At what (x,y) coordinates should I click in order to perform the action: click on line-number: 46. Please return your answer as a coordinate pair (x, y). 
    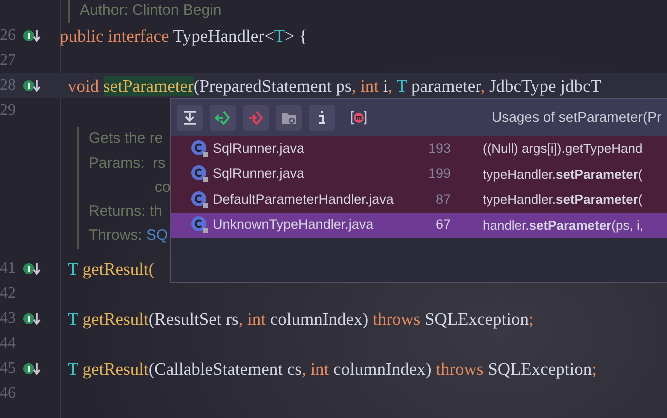
    Looking at the image, I should click on (8, 394).